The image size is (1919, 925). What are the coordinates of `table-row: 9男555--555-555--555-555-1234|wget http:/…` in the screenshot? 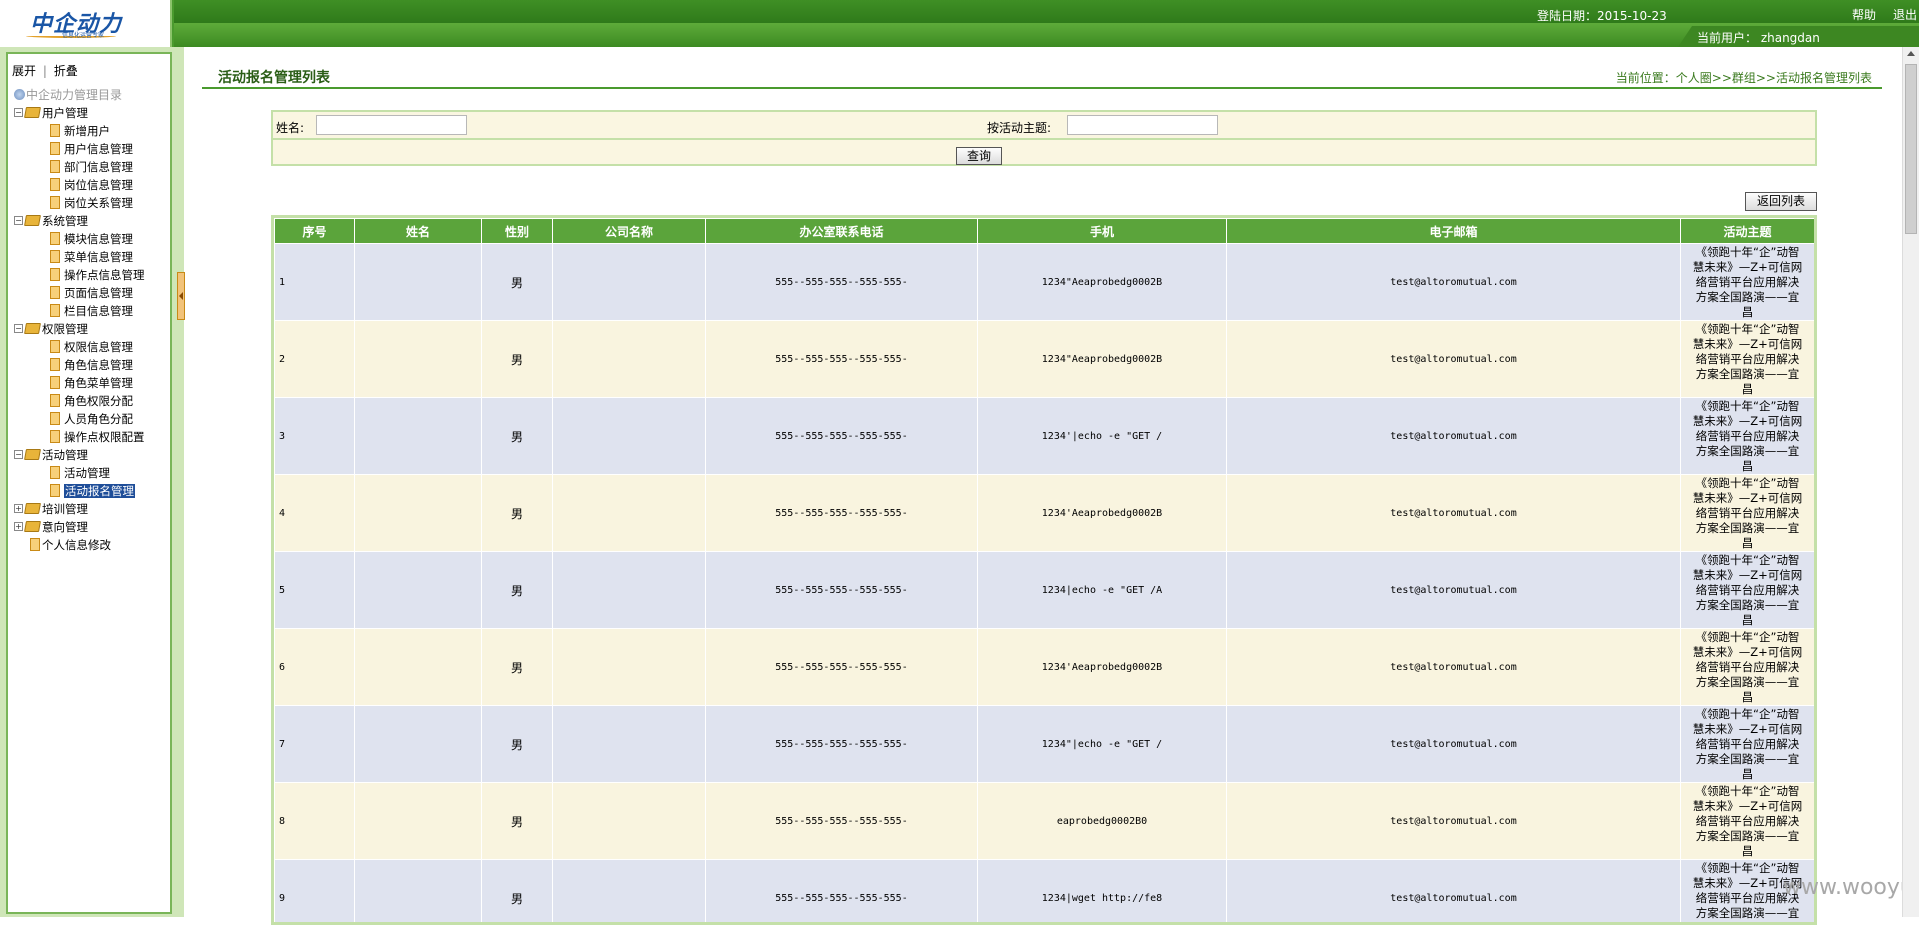 It's located at (1045, 892).